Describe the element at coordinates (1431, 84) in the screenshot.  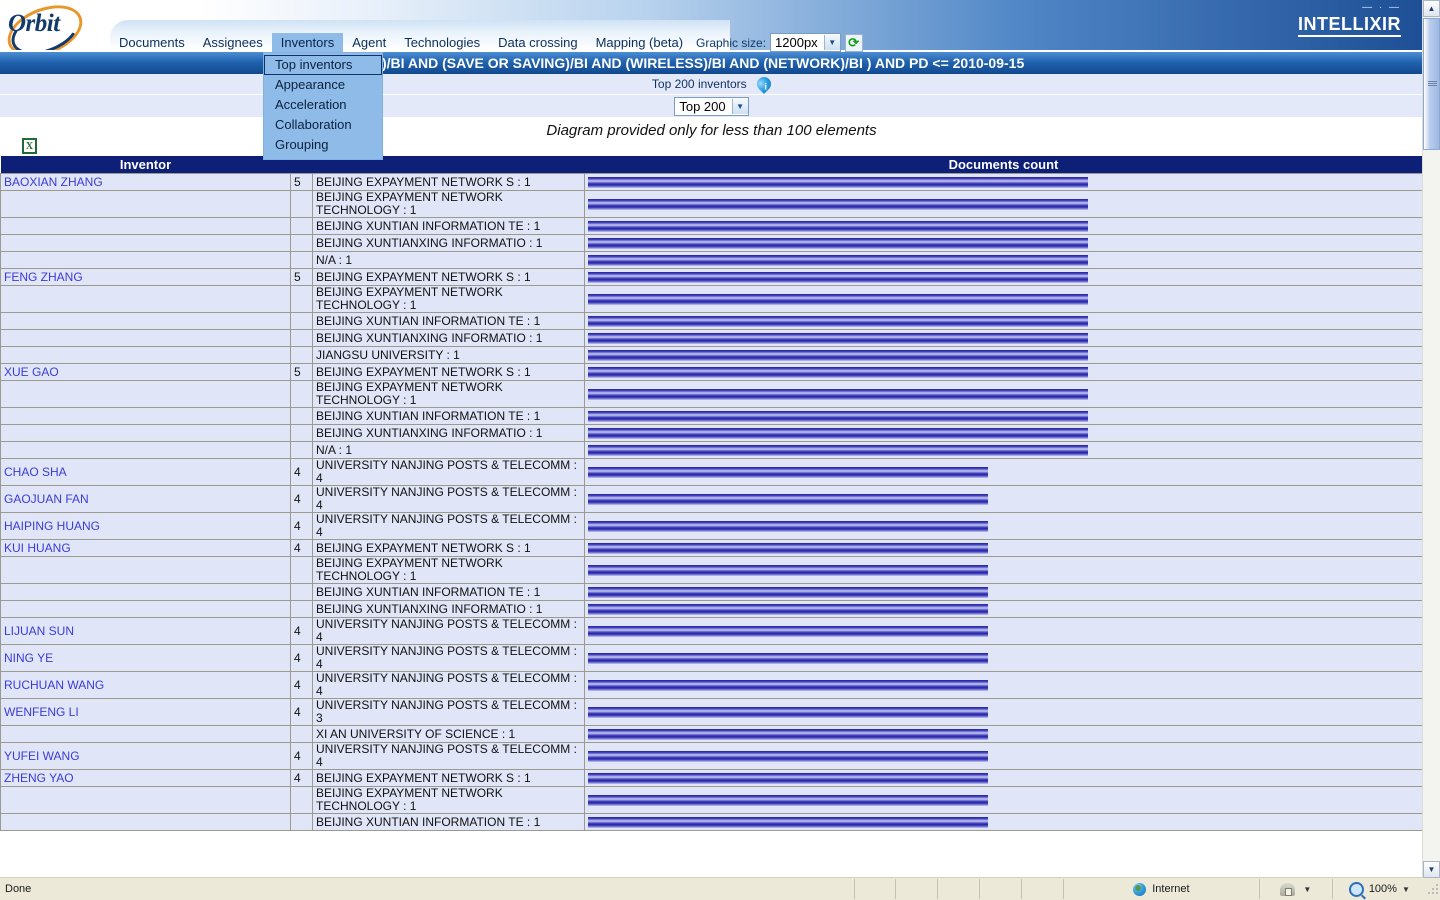
I see `scrollbar-thumb` at that location.